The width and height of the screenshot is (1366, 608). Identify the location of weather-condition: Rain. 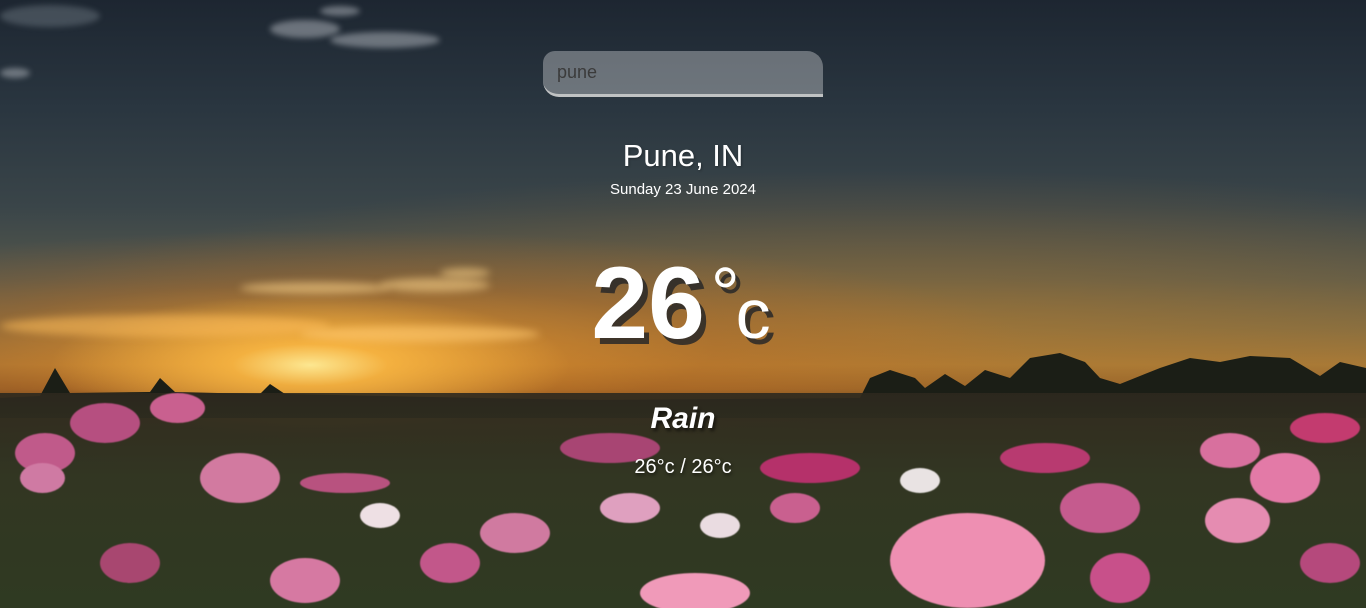
(683, 418).